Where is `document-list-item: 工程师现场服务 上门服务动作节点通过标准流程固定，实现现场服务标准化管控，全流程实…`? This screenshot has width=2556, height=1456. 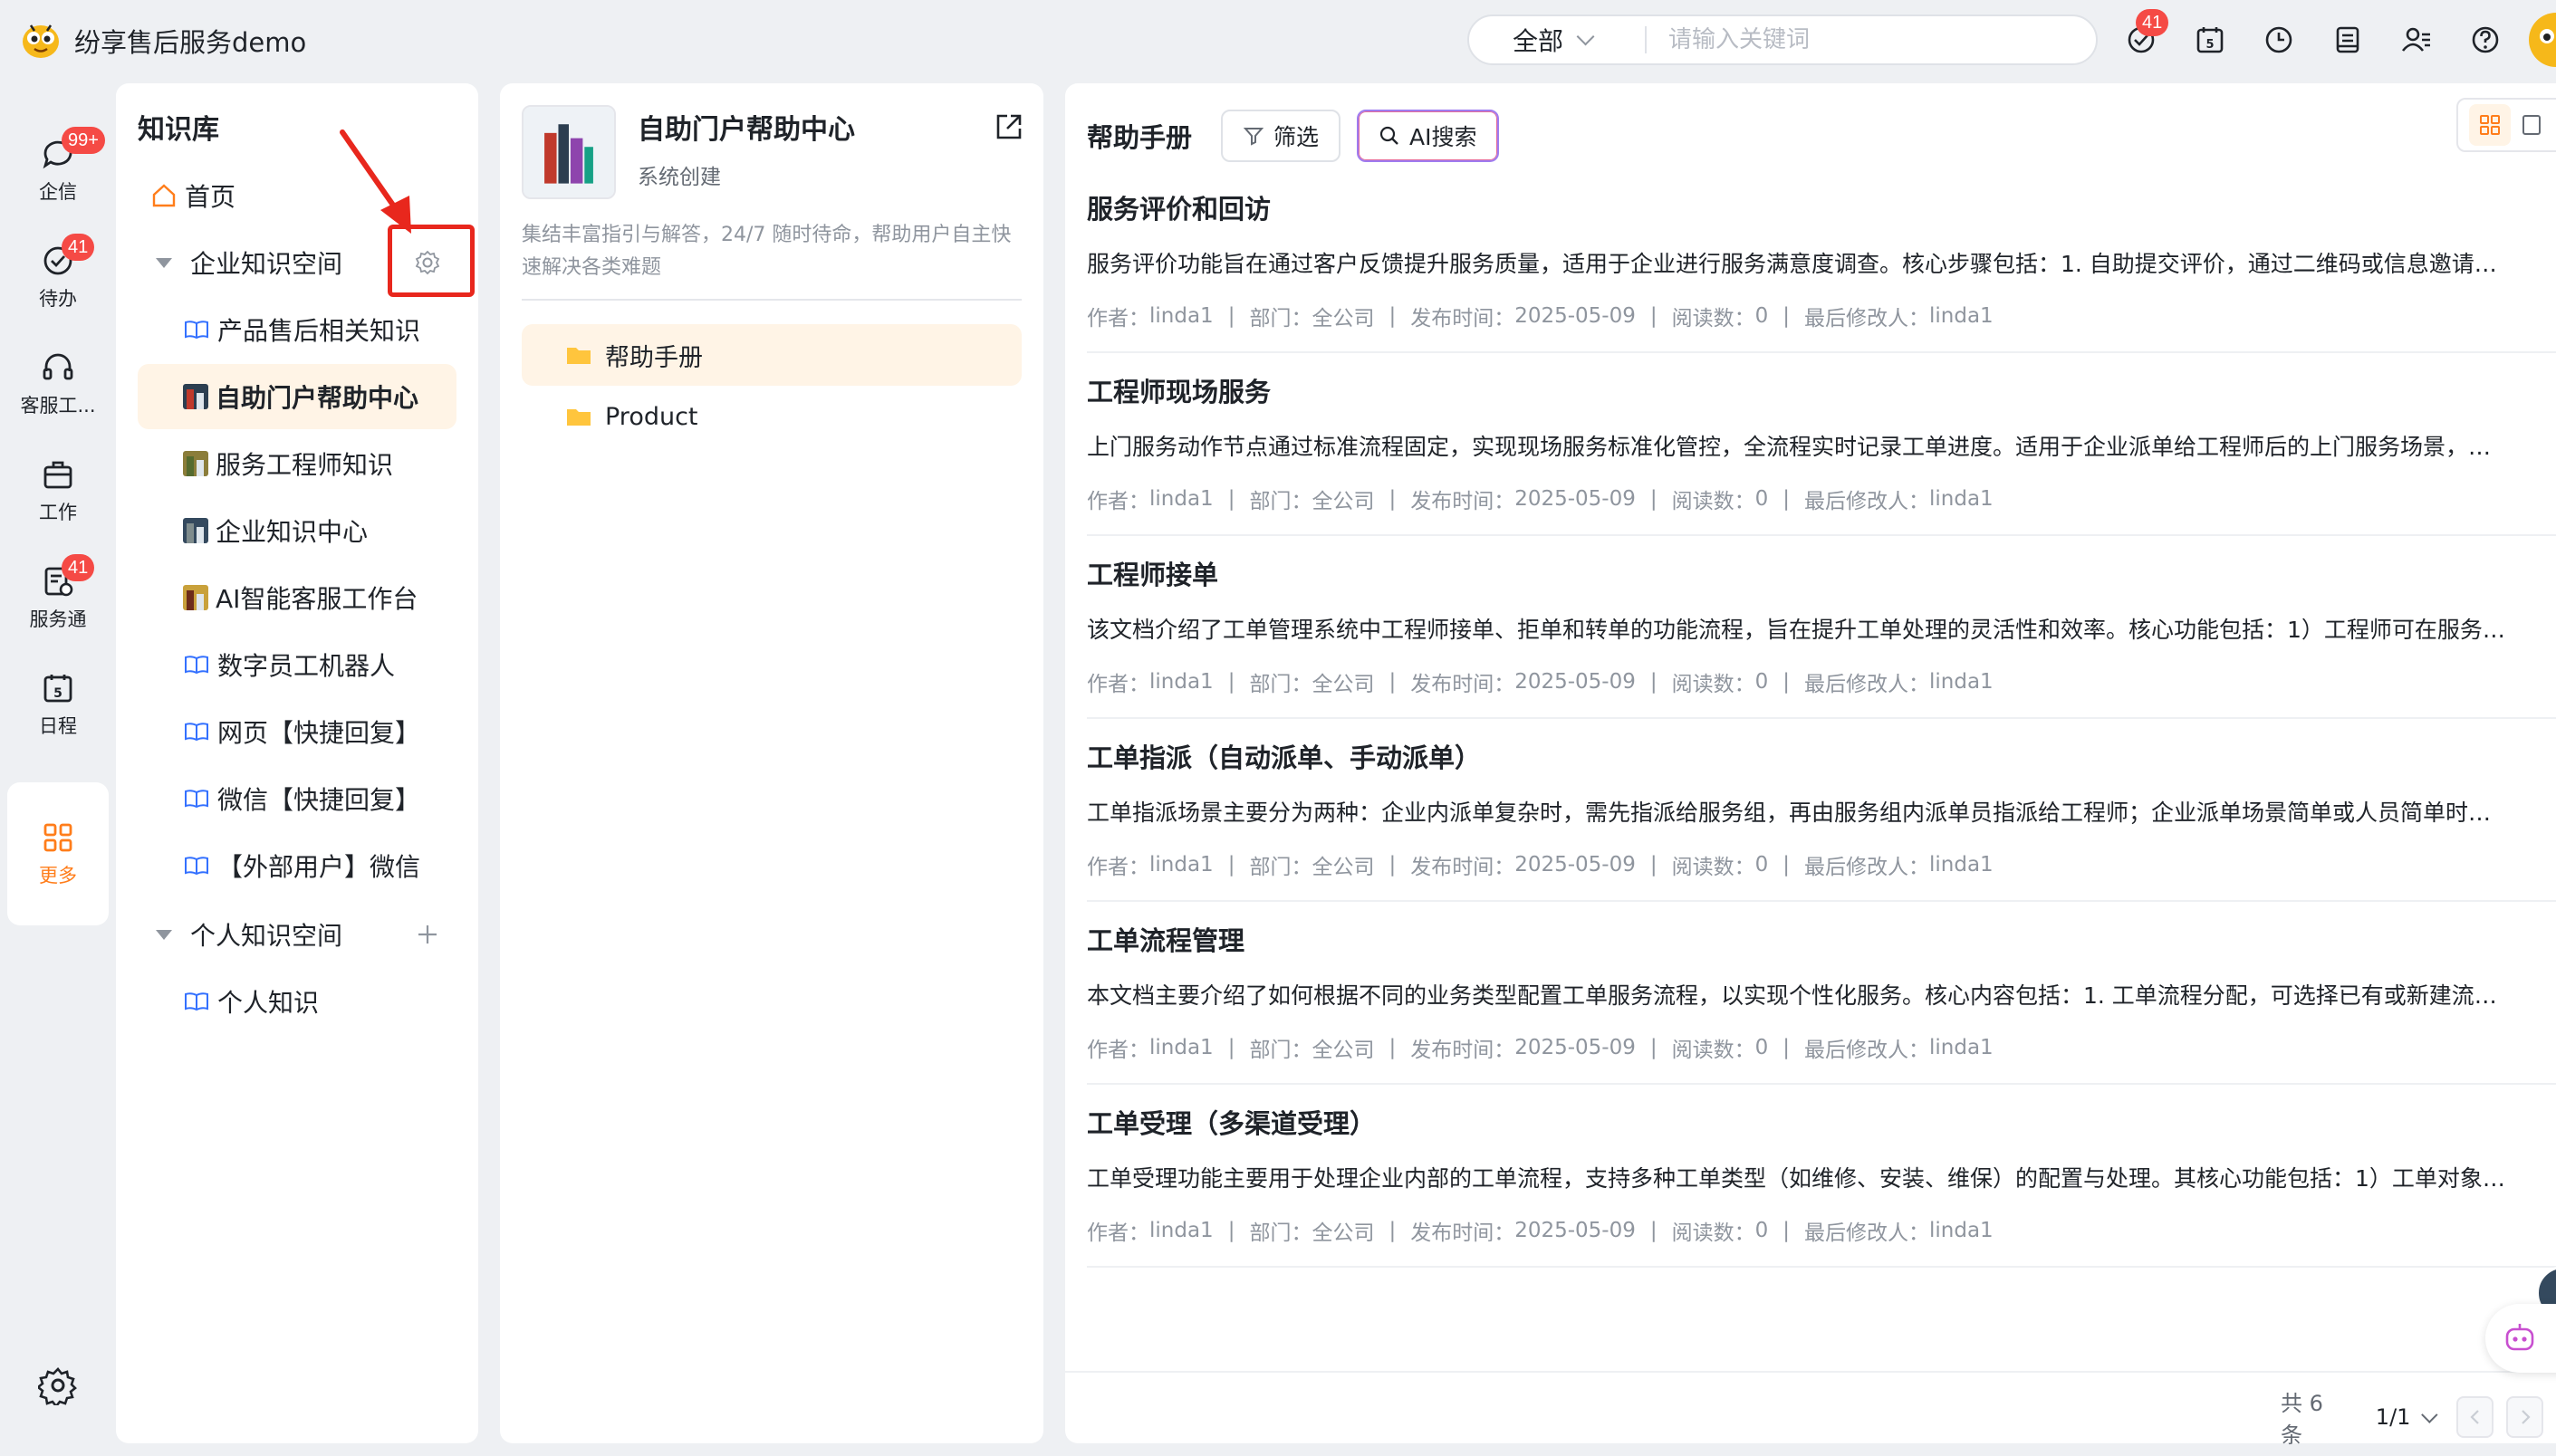 document-list-item: 工程师现场服务 上门服务动作节点通过标准流程固定，实现现场服务标准化管控，全流程实… is located at coordinates (1821, 444).